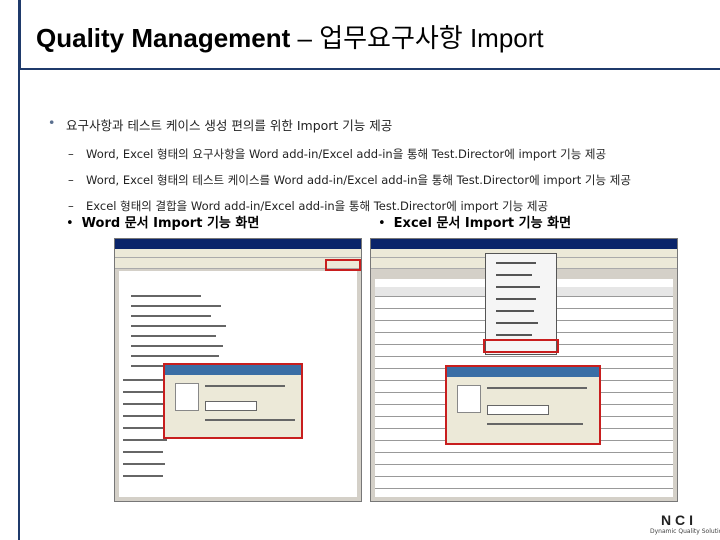 This screenshot has width=720, height=540. What do you see at coordinates (685, 531) in the screenshot?
I see `logo-tagline: Dynamic Quality Solutions` at bounding box center [685, 531].